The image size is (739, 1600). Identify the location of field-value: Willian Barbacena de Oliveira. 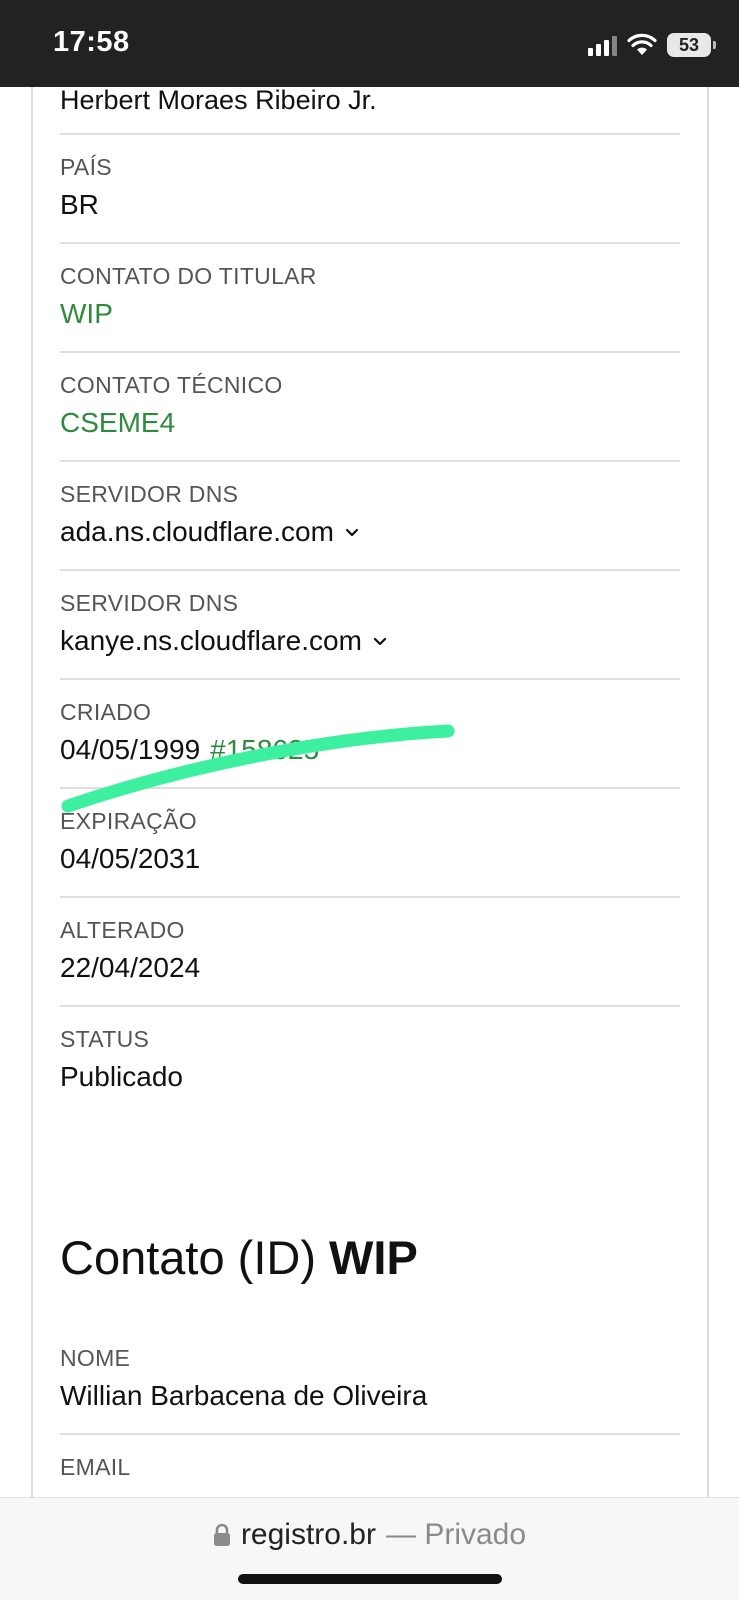
(244, 1395).